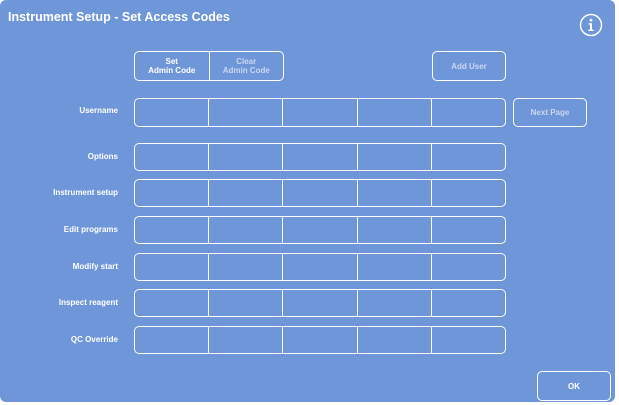  What do you see at coordinates (85, 192) in the screenshot?
I see `row-label-instrument-setup: Instrument setup` at bounding box center [85, 192].